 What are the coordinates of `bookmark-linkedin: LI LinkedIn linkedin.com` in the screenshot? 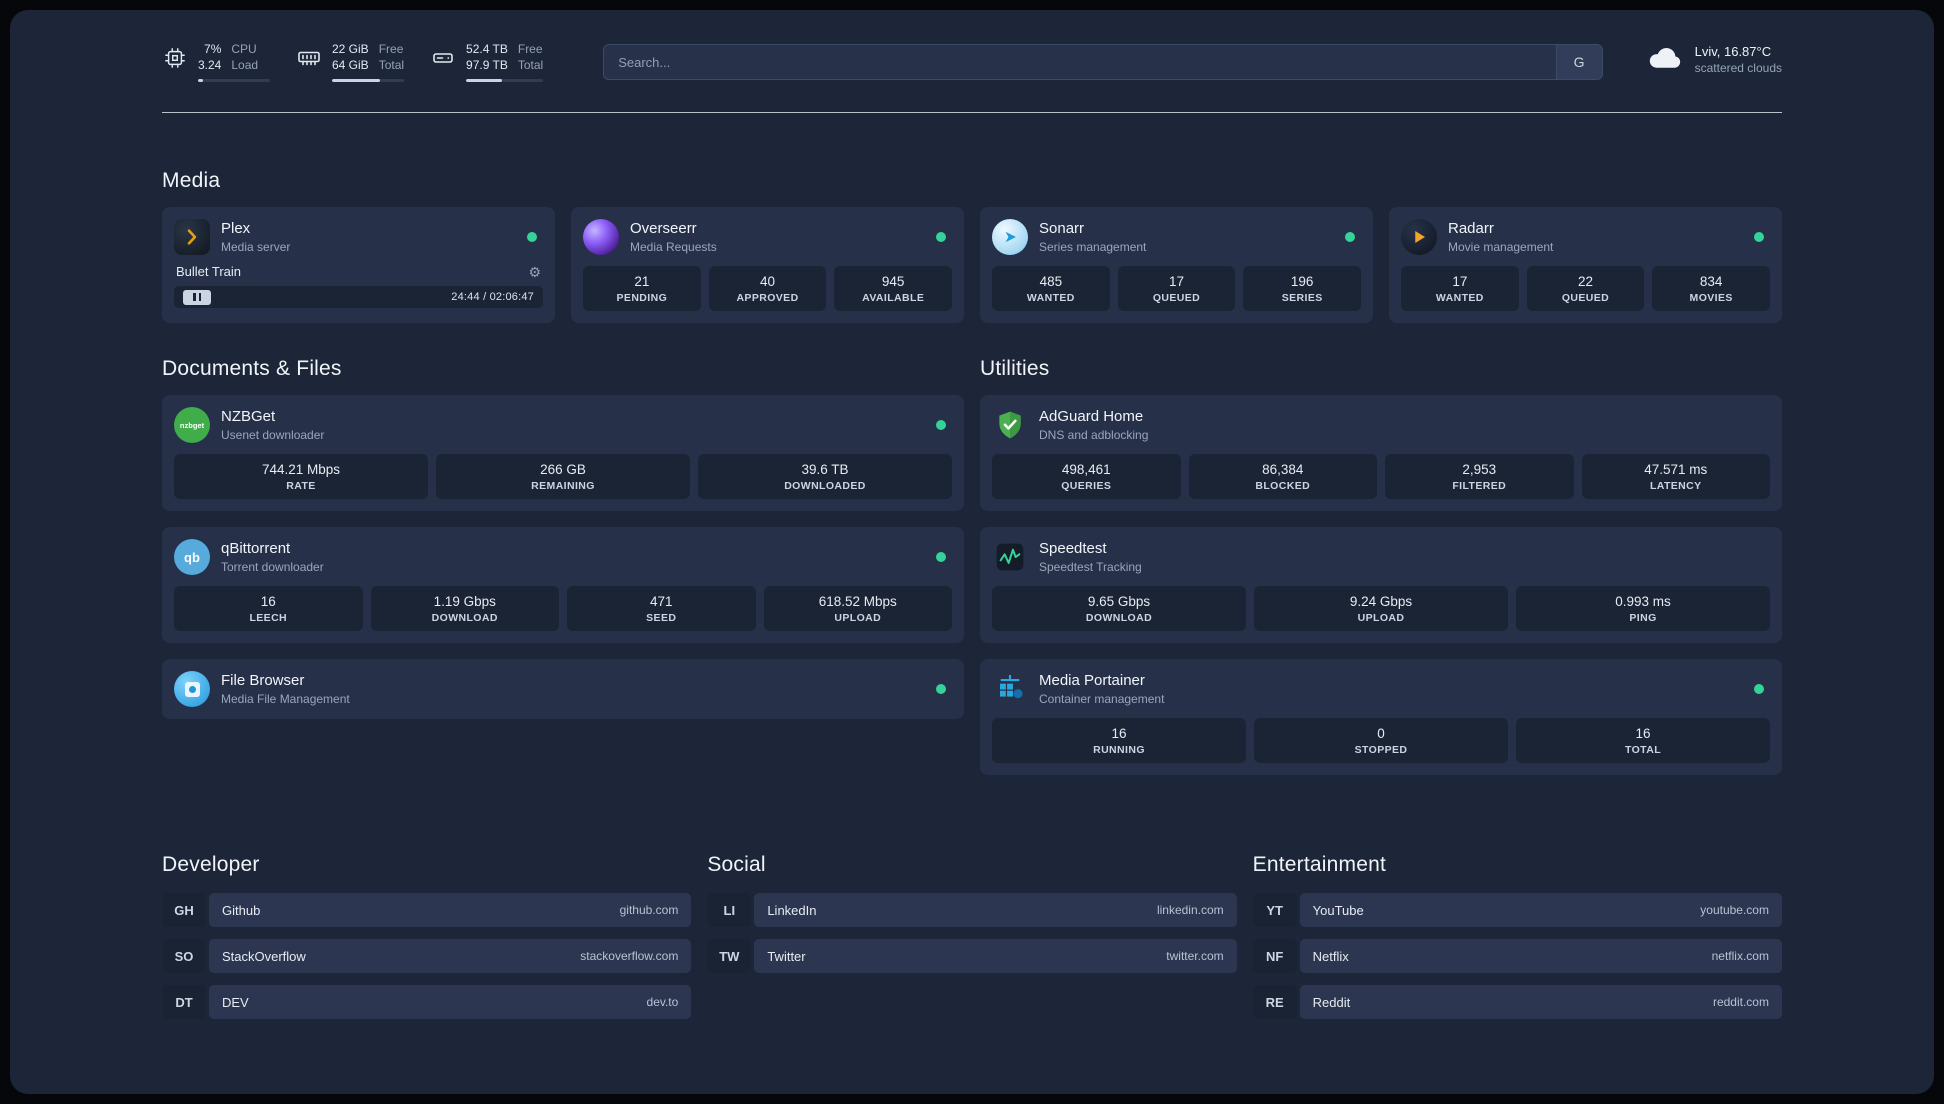 It's located at (972, 910).